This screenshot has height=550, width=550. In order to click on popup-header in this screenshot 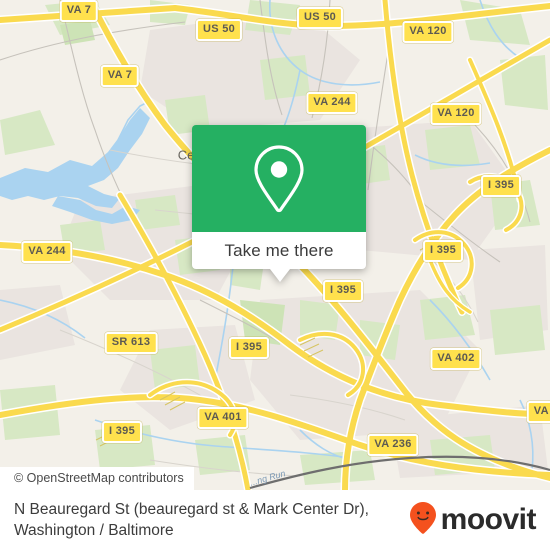, I will do `click(279, 178)`.